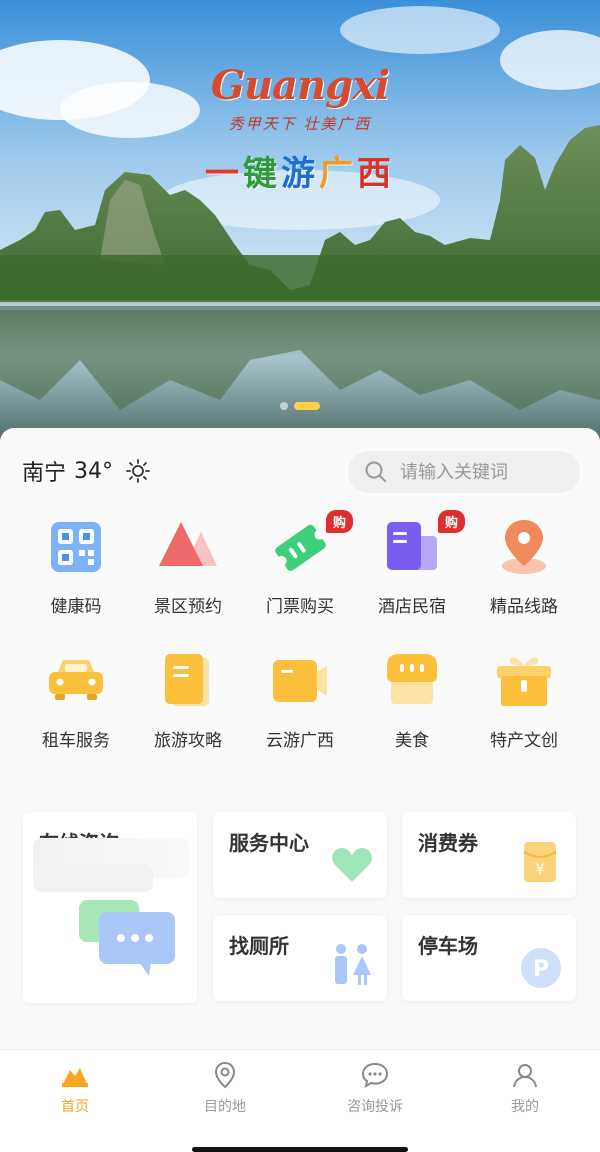  I want to click on grid-item-health-code: 健康码, so click(76, 566).